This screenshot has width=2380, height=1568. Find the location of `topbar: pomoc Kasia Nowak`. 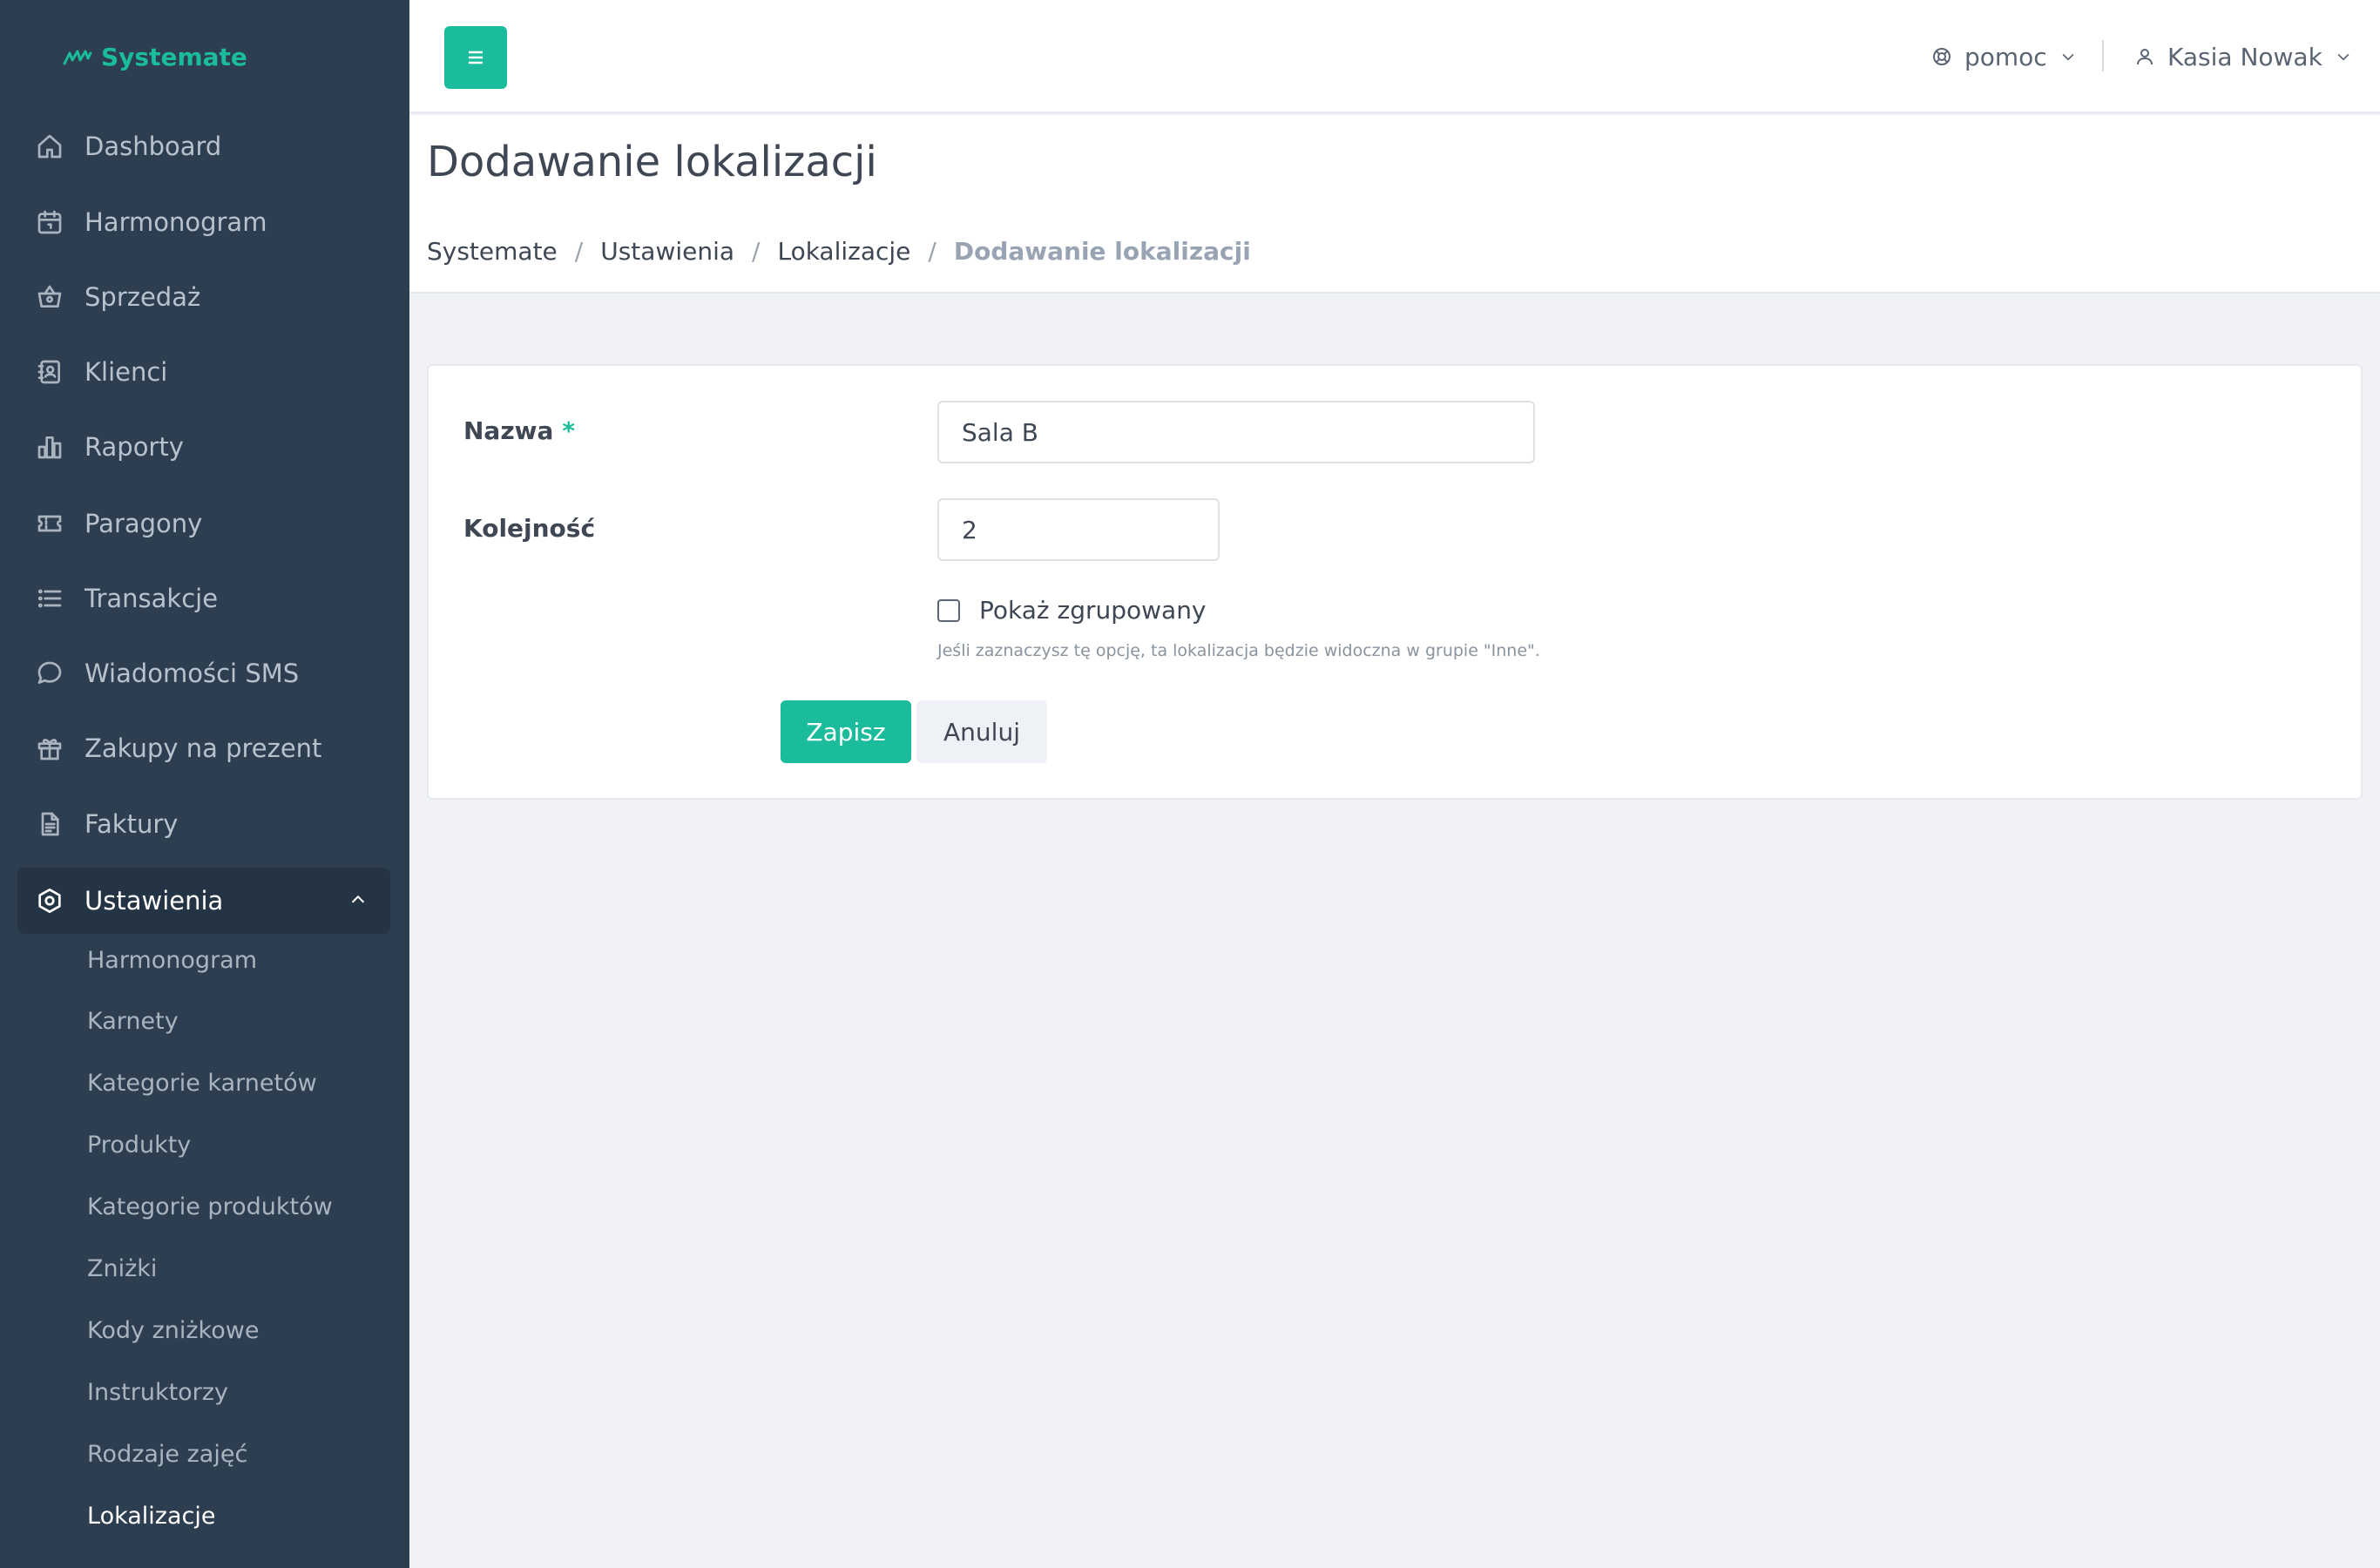

topbar: pomoc Kasia Nowak is located at coordinates (1394, 56).